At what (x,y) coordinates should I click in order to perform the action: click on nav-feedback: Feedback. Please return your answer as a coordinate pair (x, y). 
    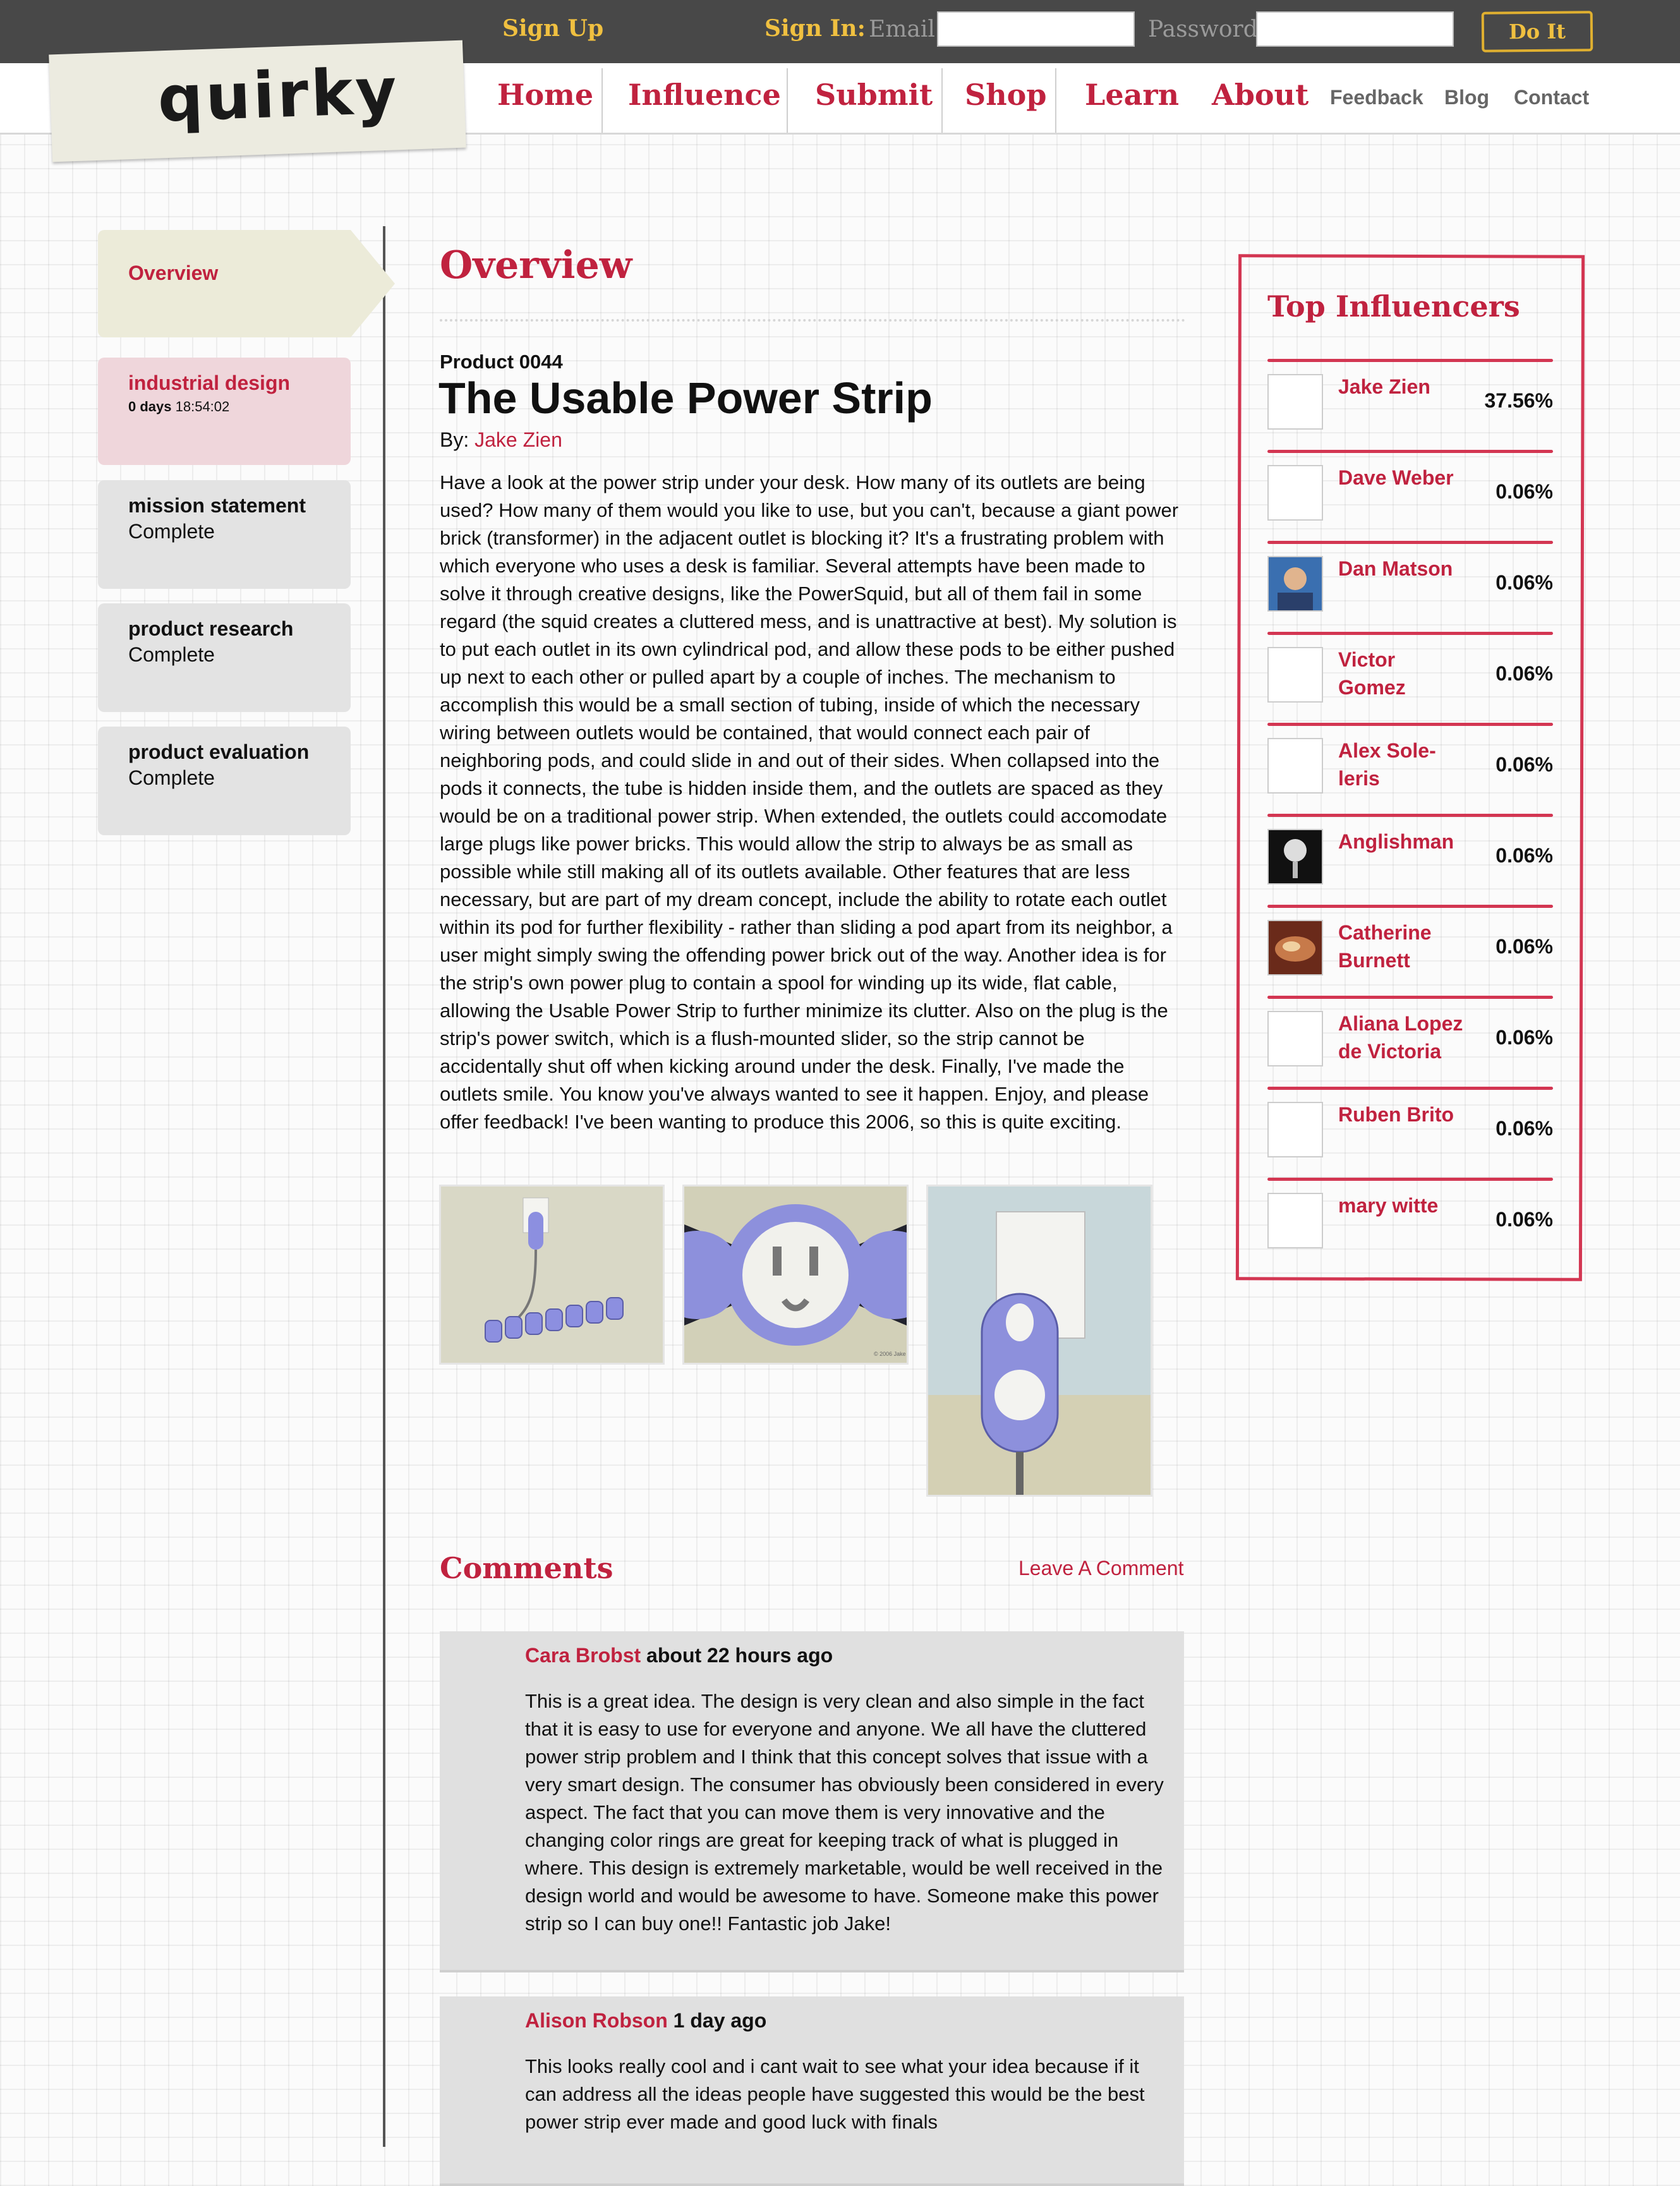
    Looking at the image, I should click on (1376, 97).